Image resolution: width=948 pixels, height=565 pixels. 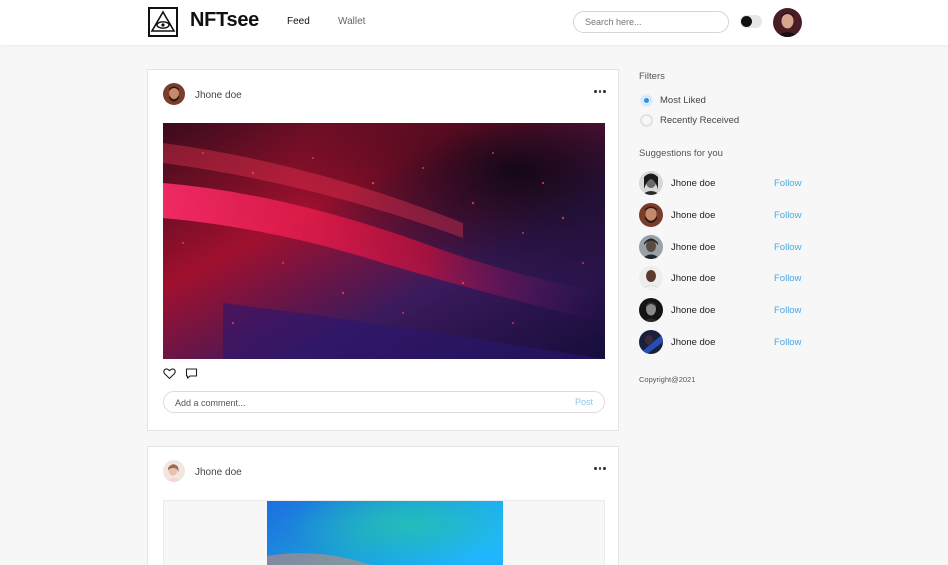 What do you see at coordinates (365, 402) in the screenshot?
I see `comment-input` at bounding box center [365, 402].